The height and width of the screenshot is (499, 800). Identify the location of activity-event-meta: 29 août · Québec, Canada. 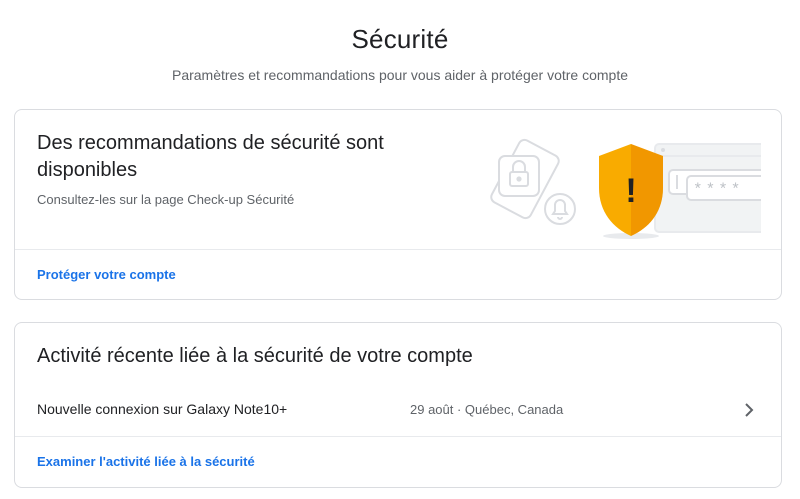
(487, 409).